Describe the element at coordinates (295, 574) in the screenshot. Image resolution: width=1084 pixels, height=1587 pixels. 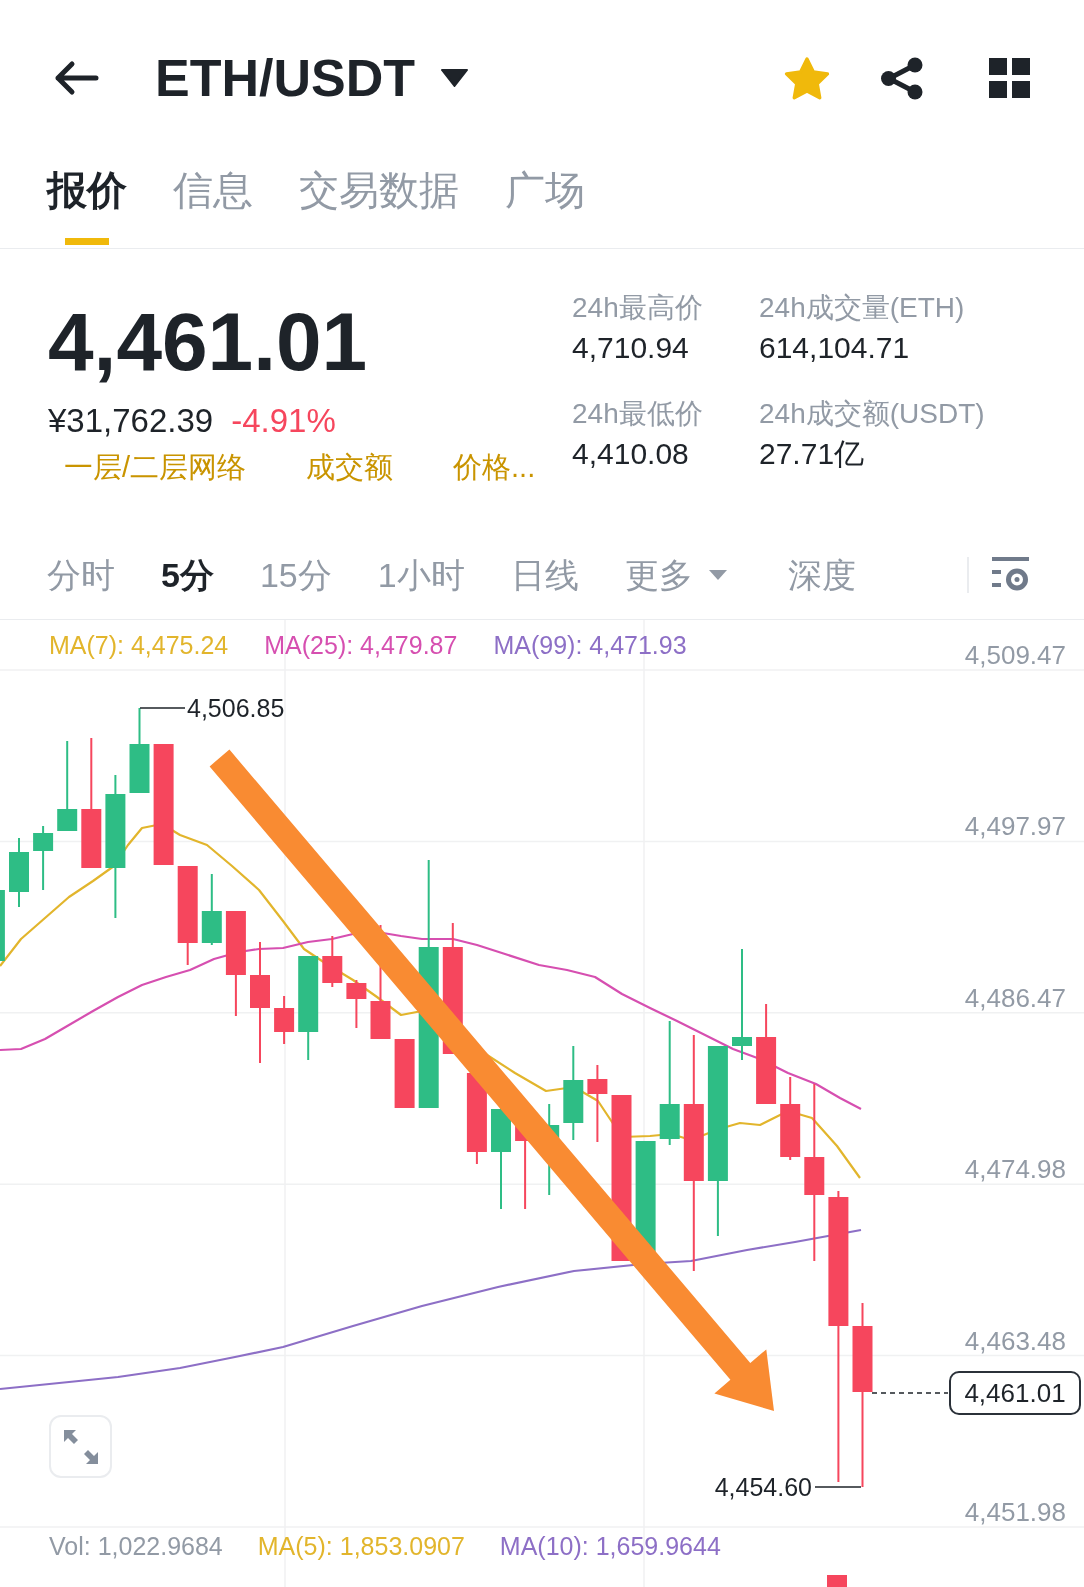
I see `interval-tab: 15分` at that location.